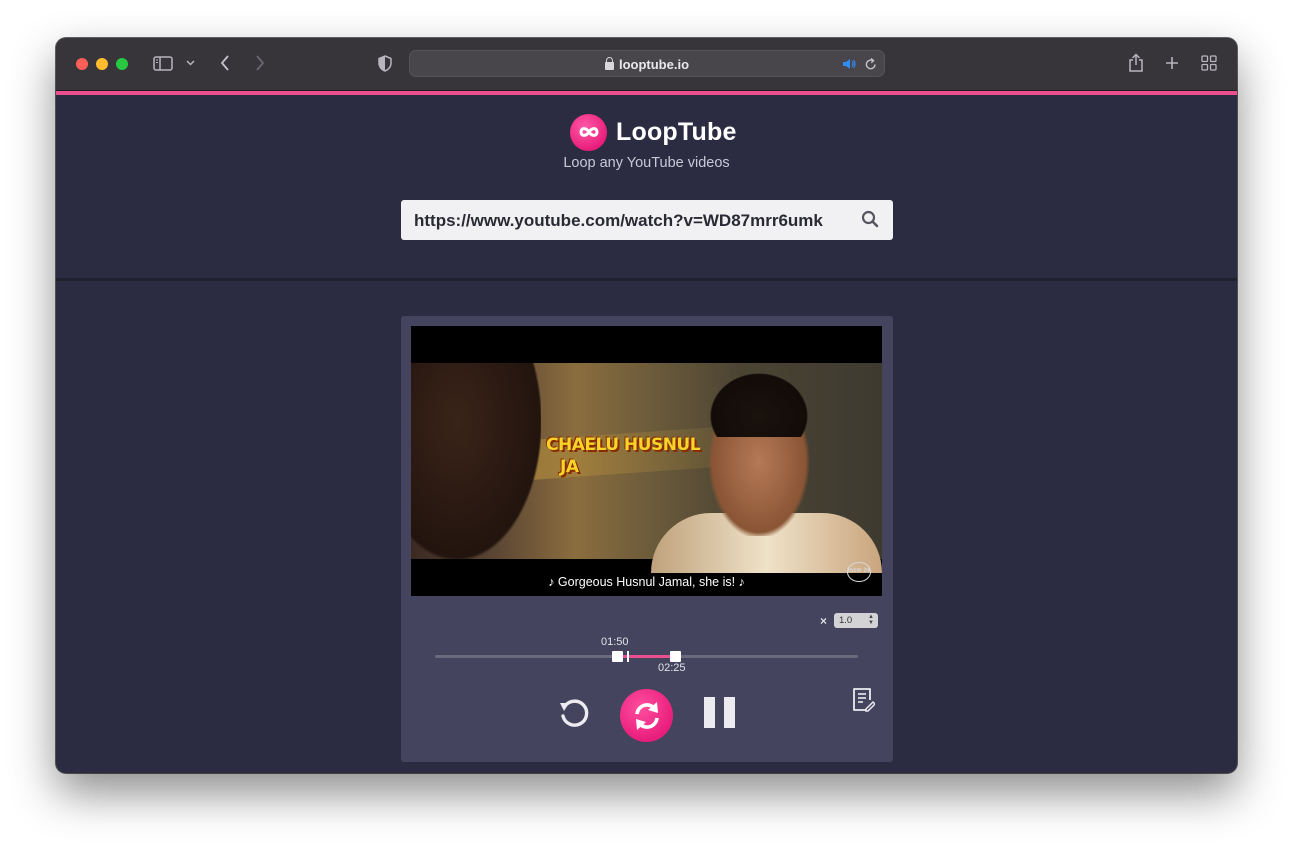 This screenshot has width=1293, height=847. I want to click on close-window-button, so click(82, 64).